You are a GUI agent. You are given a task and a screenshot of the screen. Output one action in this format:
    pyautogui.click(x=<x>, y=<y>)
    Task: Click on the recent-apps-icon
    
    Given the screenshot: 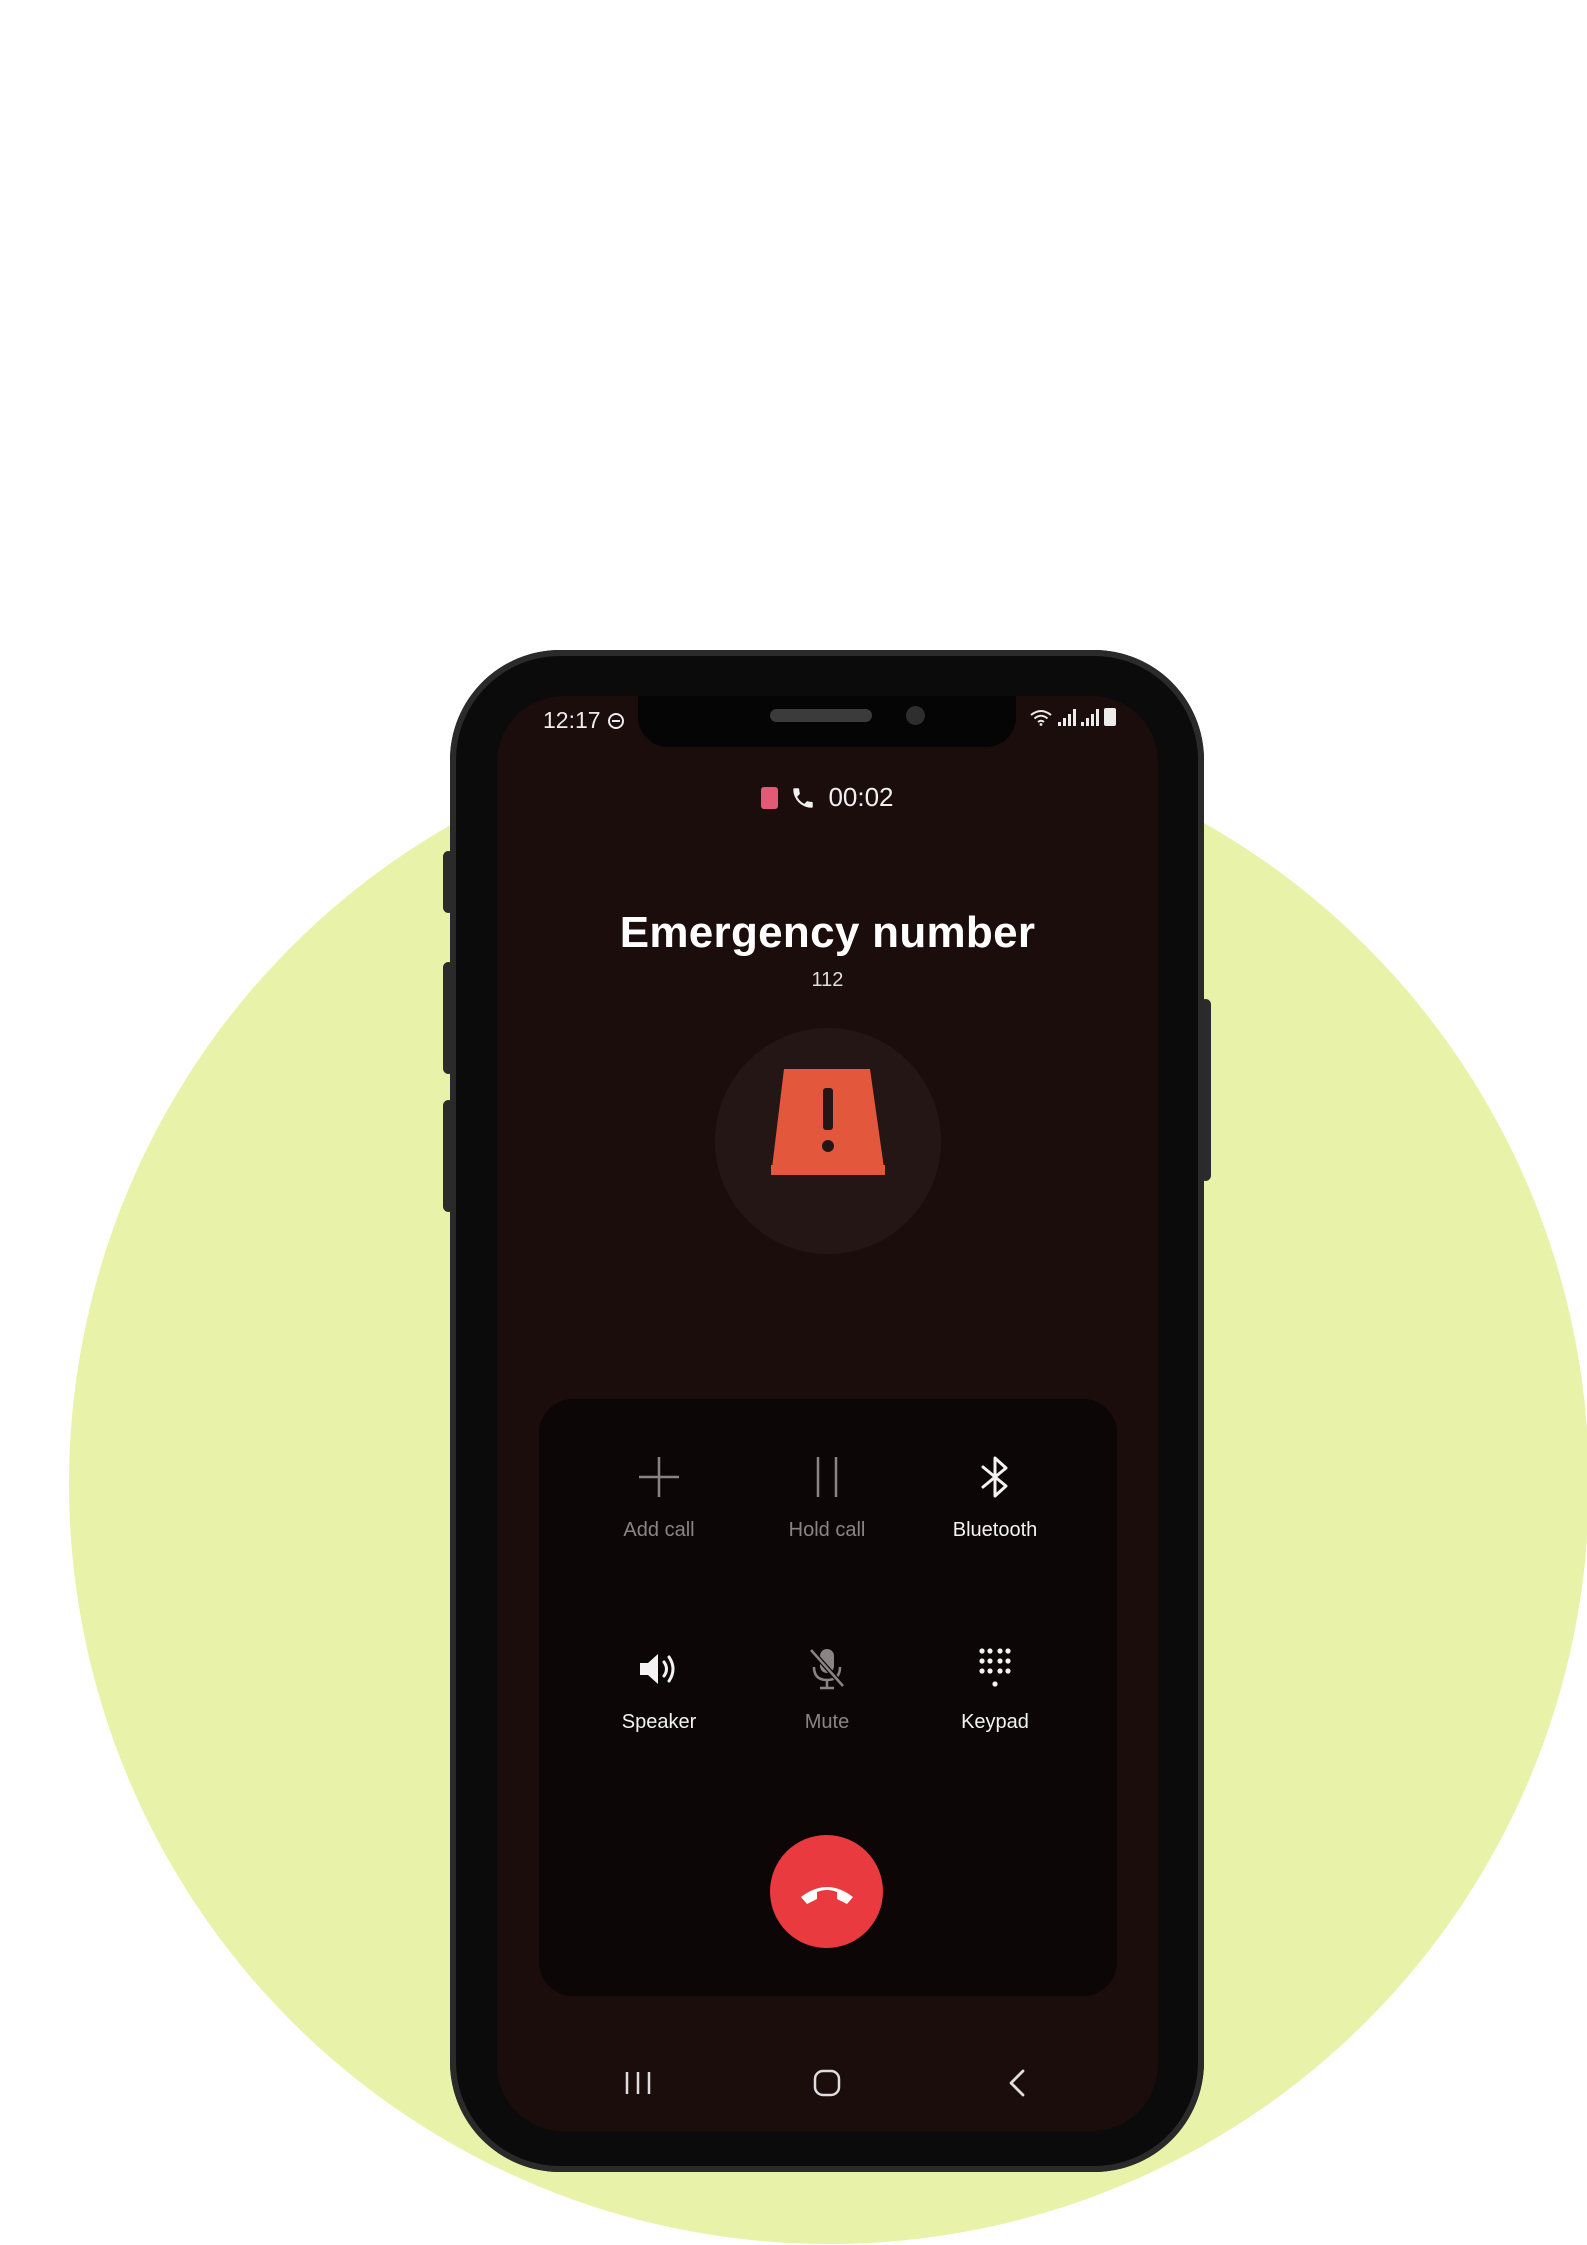 What is the action you would take?
    pyautogui.click(x=638, y=2083)
    